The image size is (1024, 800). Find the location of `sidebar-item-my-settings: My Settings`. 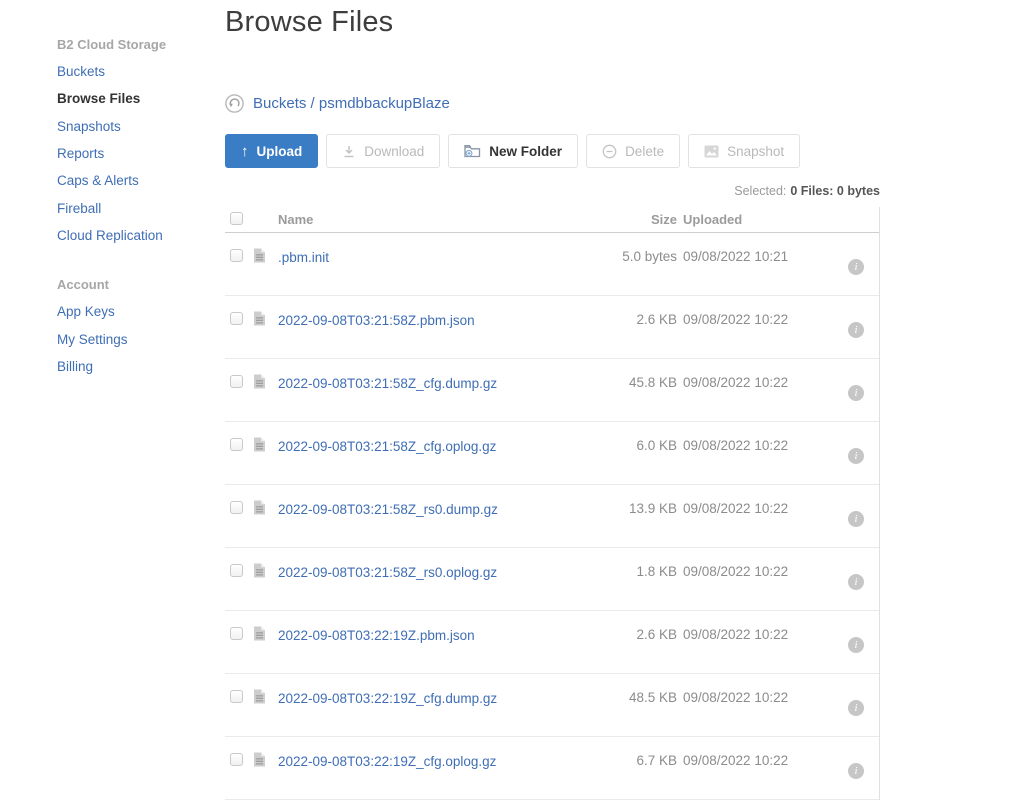

sidebar-item-my-settings: My Settings is located at coordinates (141, 338).